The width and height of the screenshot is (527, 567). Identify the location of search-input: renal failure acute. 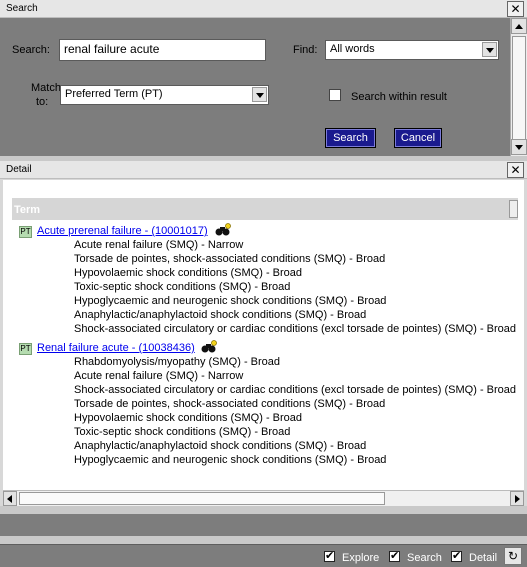
(162, 50).